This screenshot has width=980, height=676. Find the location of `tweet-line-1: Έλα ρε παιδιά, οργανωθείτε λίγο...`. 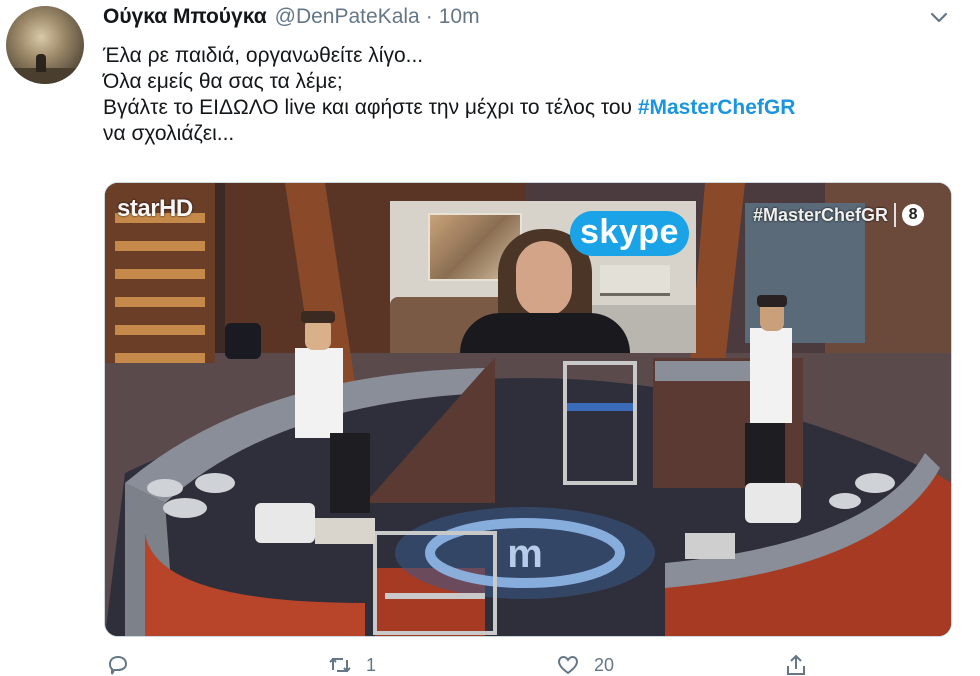

tweet-line-1: Έλα ρε παιδιά, οργανωθείτε λίγο... is located at coordinates (263, 55).